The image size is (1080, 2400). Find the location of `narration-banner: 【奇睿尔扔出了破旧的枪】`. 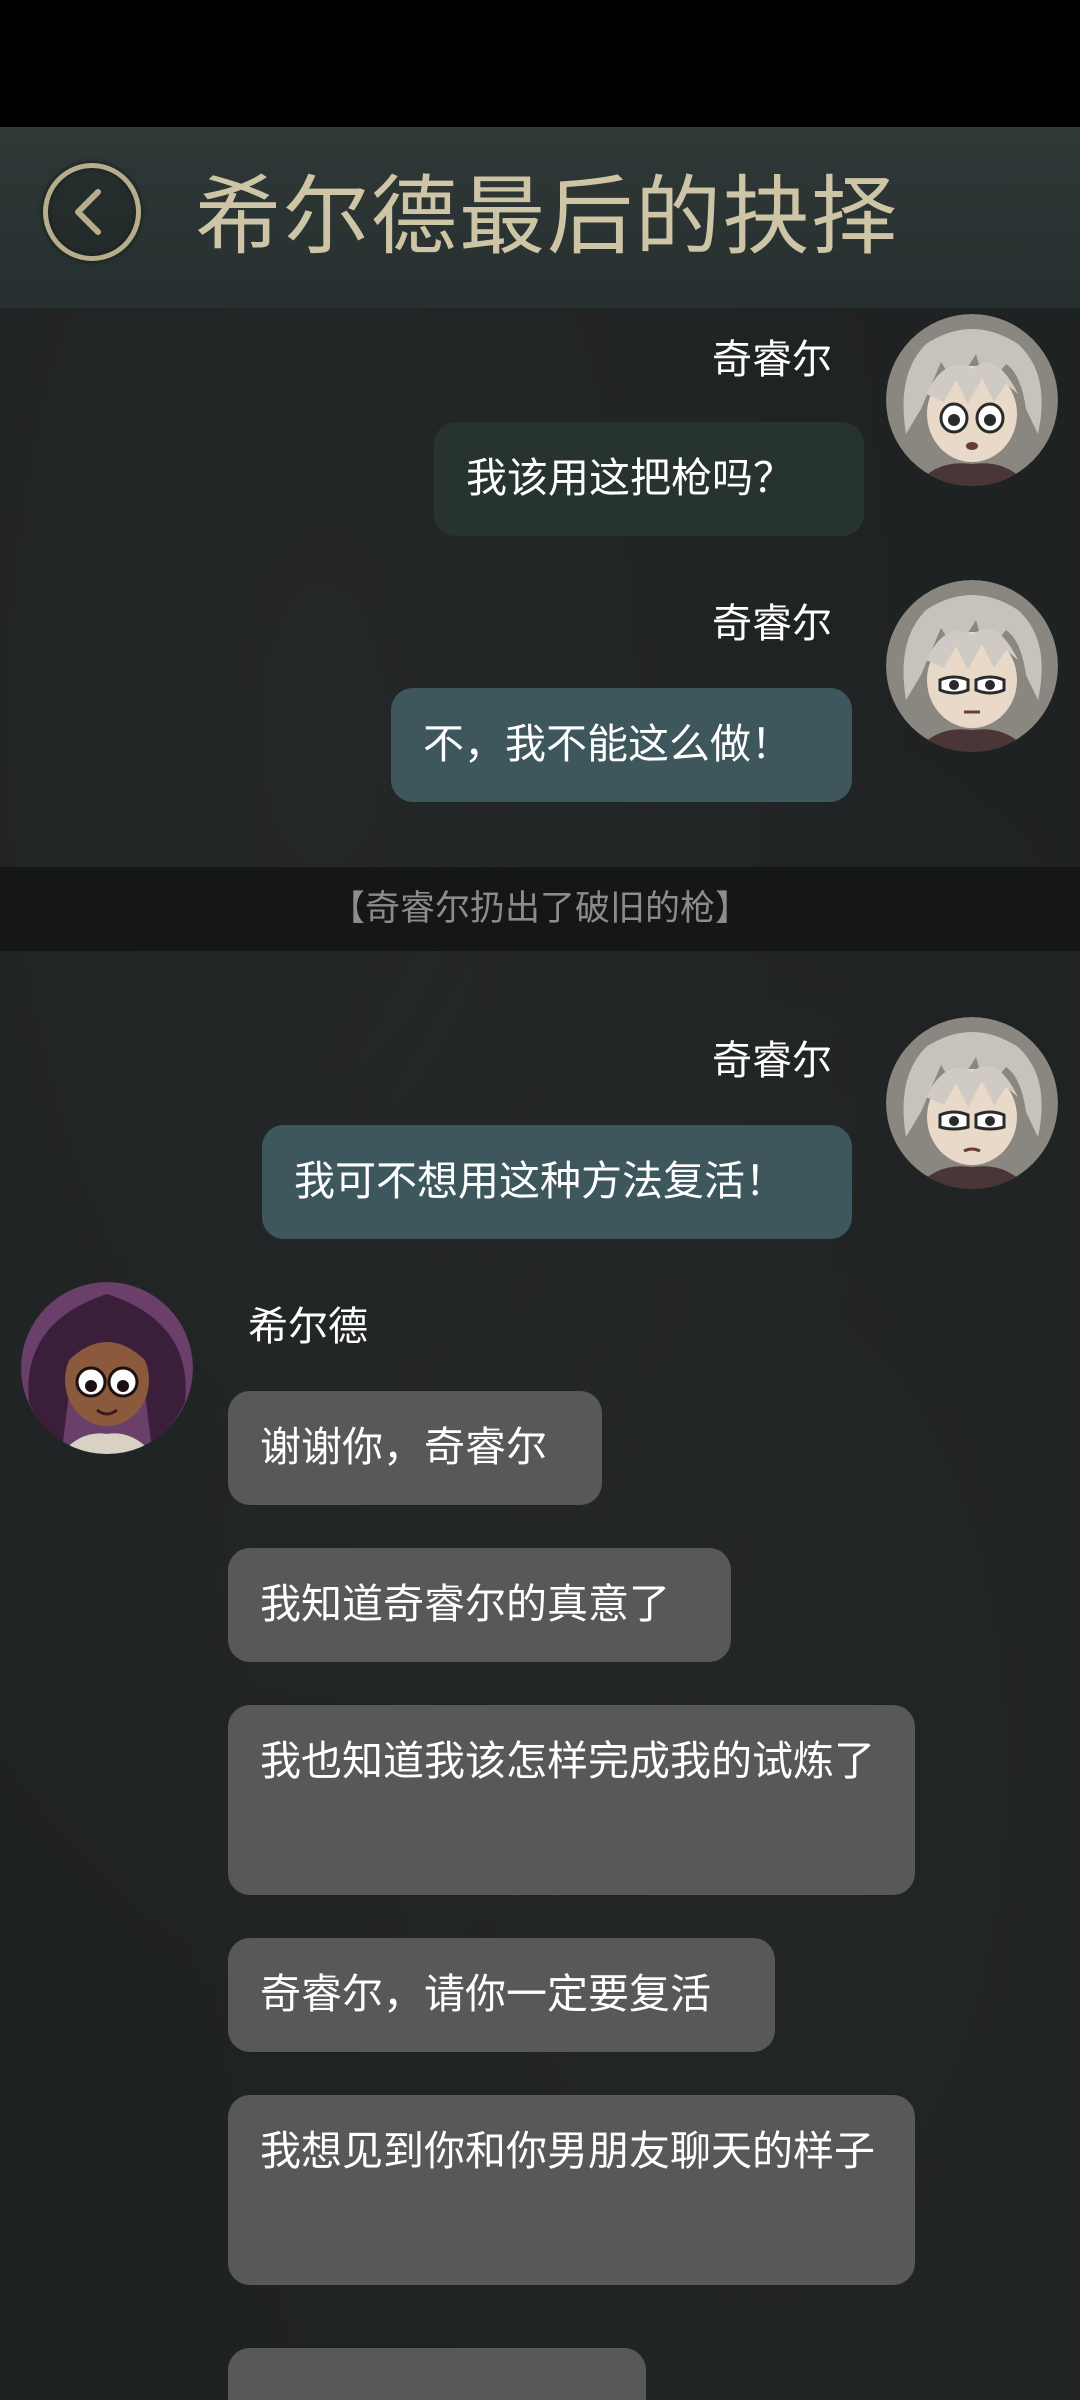

narration-banner: 【奇睿尔扔出了破旧的枪】 is located at coordinates (540, 909).